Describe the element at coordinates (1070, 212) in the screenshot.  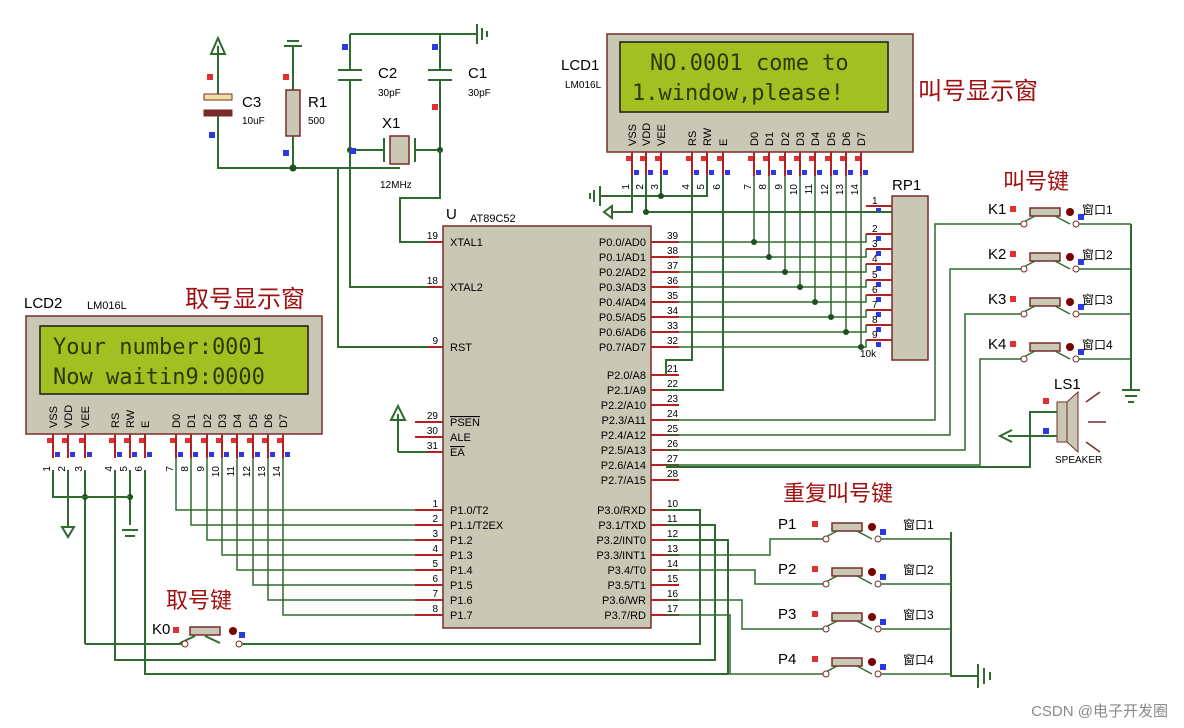
I see `actuator-icon` at that location.